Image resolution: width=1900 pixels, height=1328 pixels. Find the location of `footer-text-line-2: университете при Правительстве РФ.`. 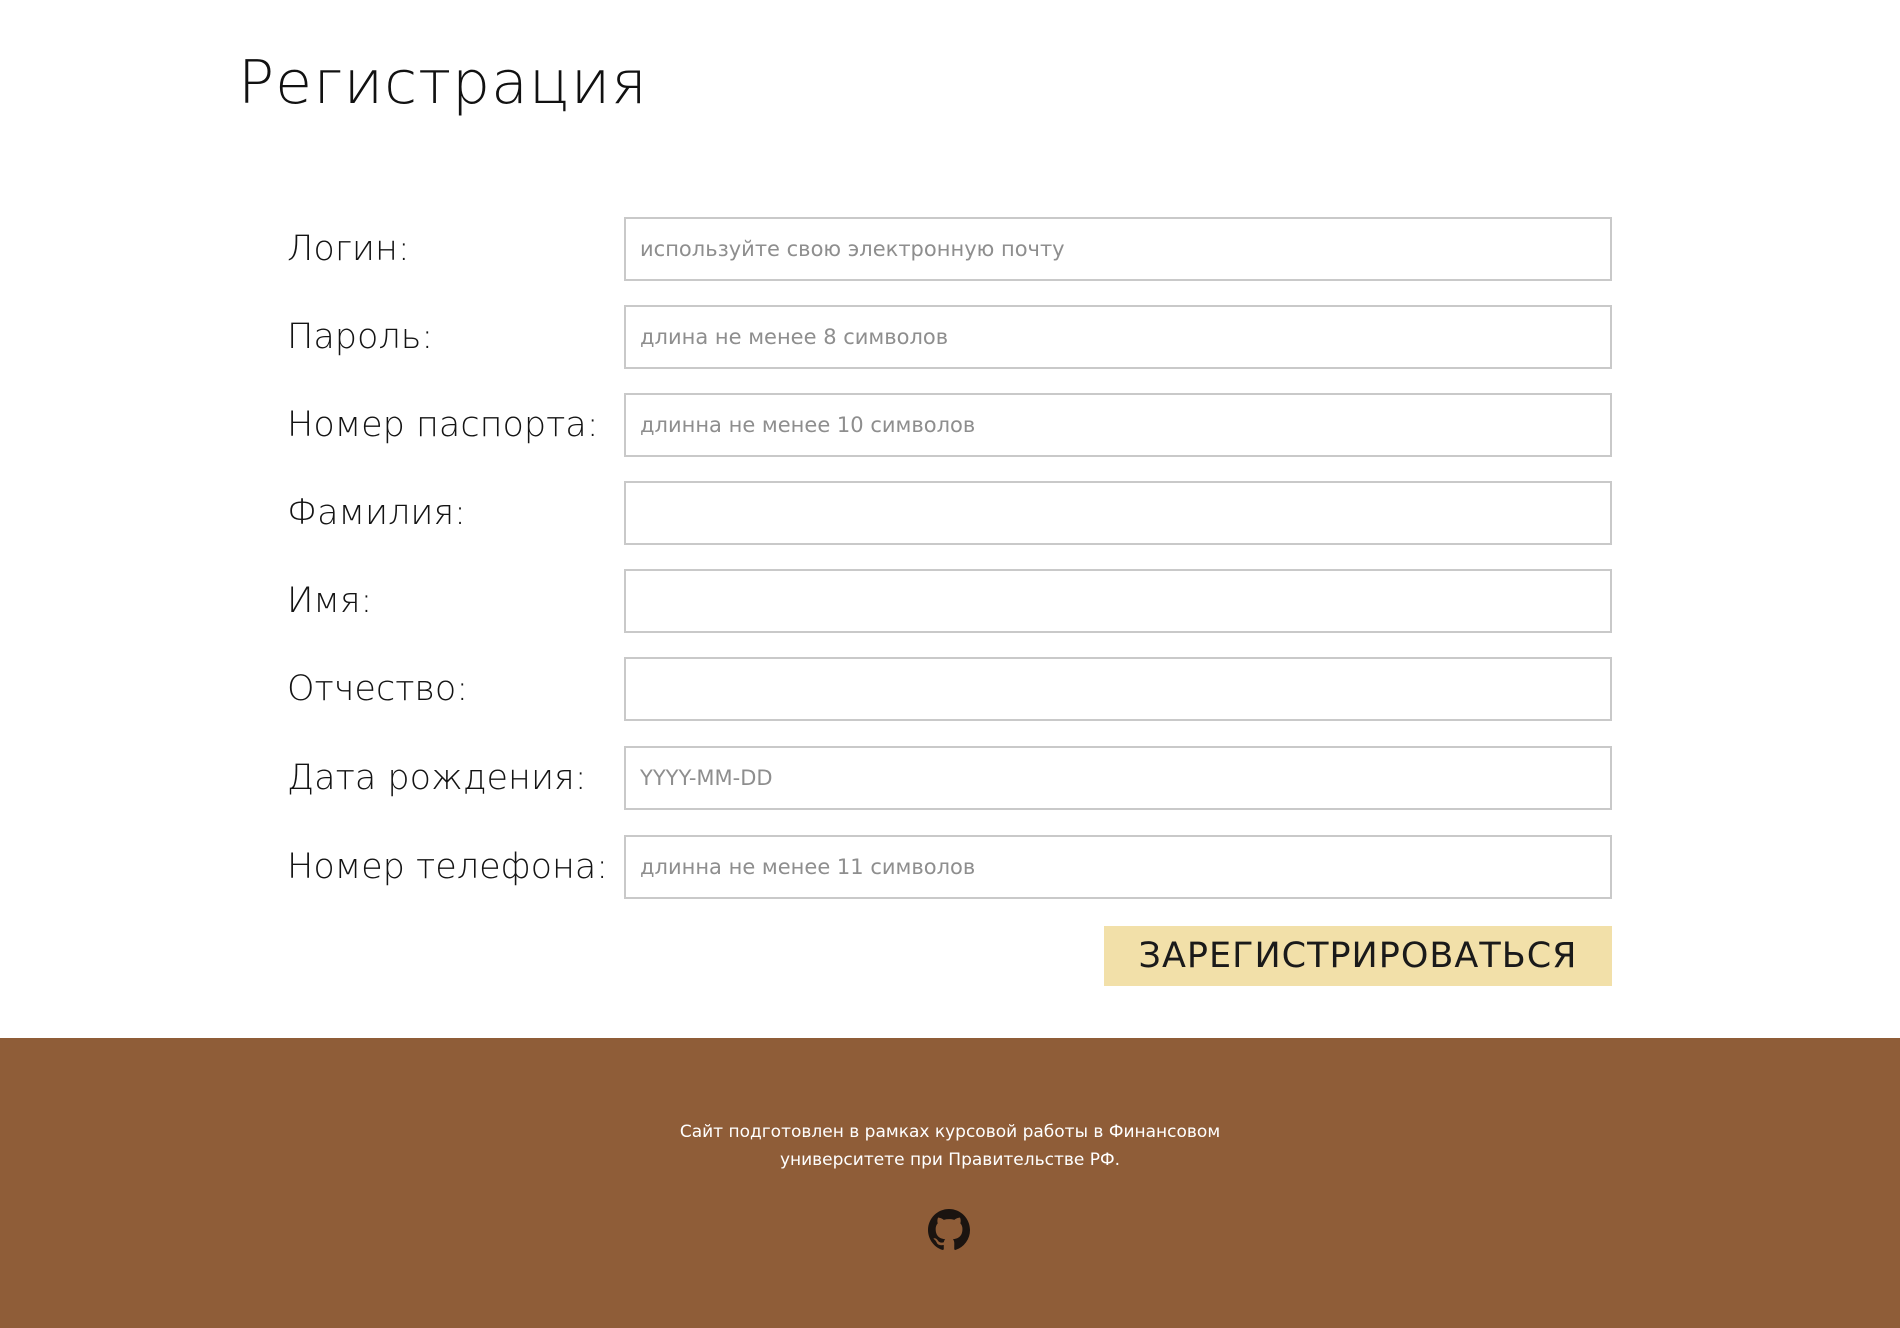

footer-text-line-2: университете при Правительстве РФ. is located at coordinates (950, 1160).